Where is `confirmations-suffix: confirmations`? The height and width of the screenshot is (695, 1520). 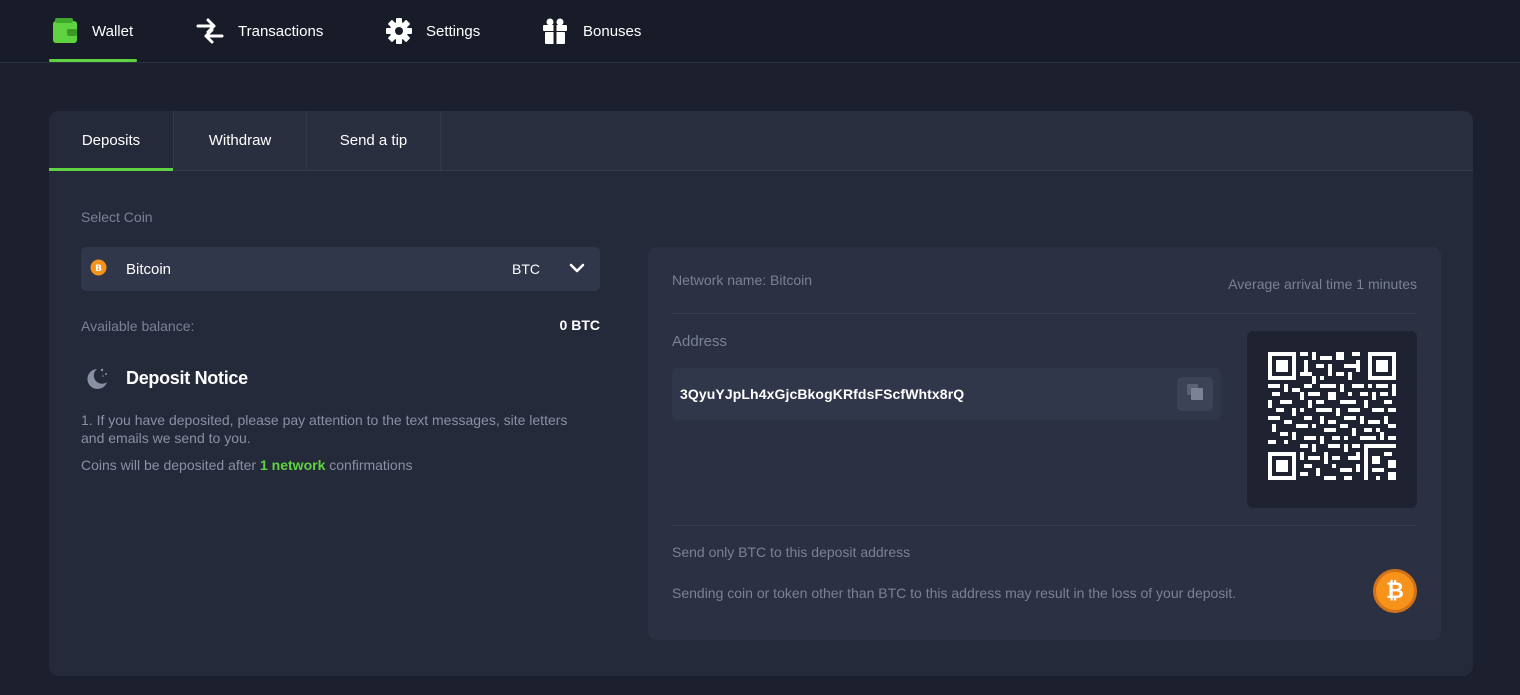
confirmations-suffix: confirmations is located at coordinates (369, 465).